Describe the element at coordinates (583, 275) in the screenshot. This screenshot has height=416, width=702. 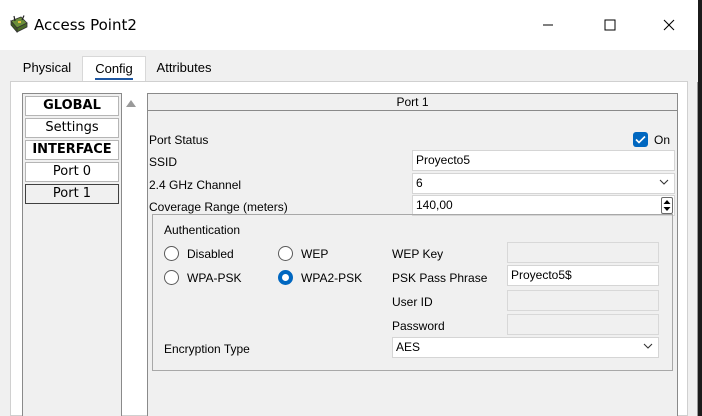
I see `psk-pass-phrase-input: Proyecto5$` at that location.